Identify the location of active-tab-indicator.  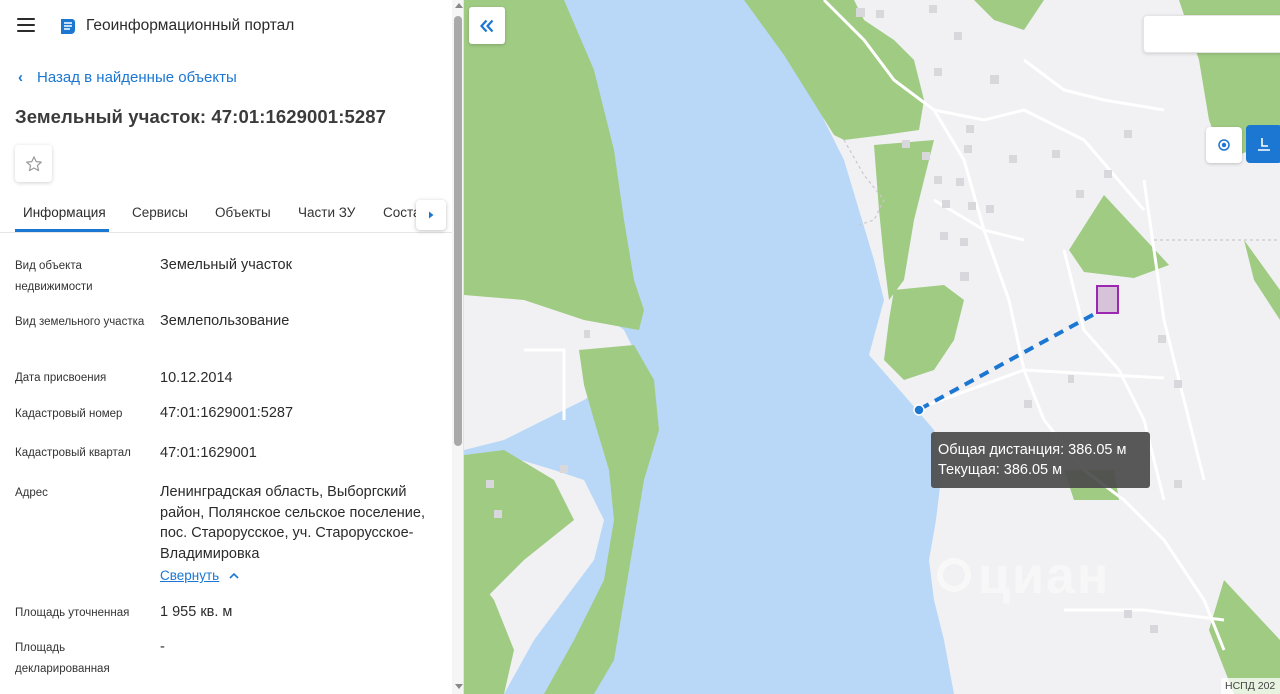
(62, 230).